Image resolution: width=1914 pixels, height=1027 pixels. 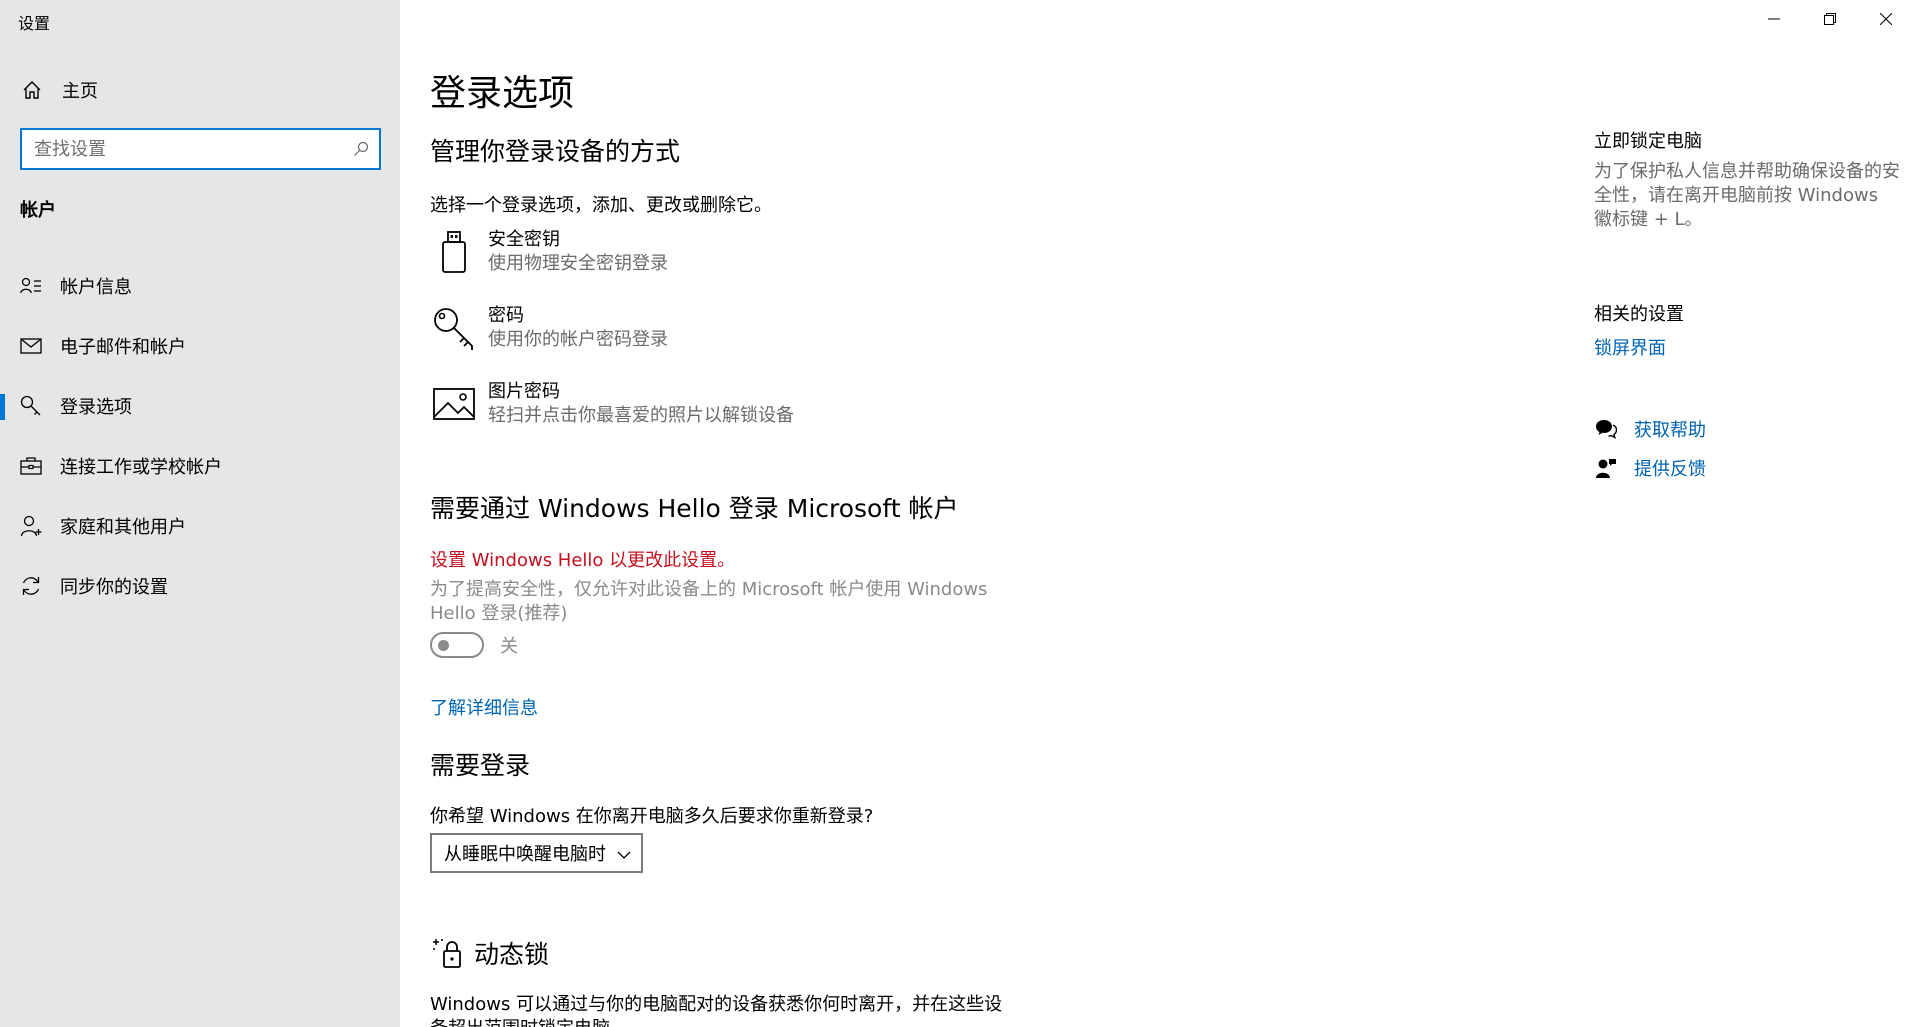 What do you see at coordinates (549, 328) in the screenshot?
I see `option-password: 密码 使用你的帐户密码登录` at bounding box center [549, 328].